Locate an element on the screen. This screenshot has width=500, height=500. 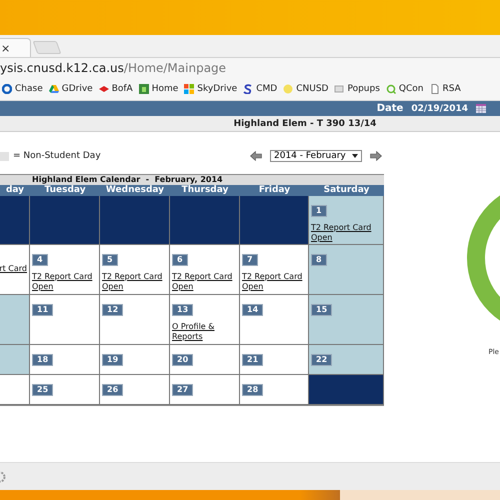
octagon-logo-icon is located at coordinates (7, 89).